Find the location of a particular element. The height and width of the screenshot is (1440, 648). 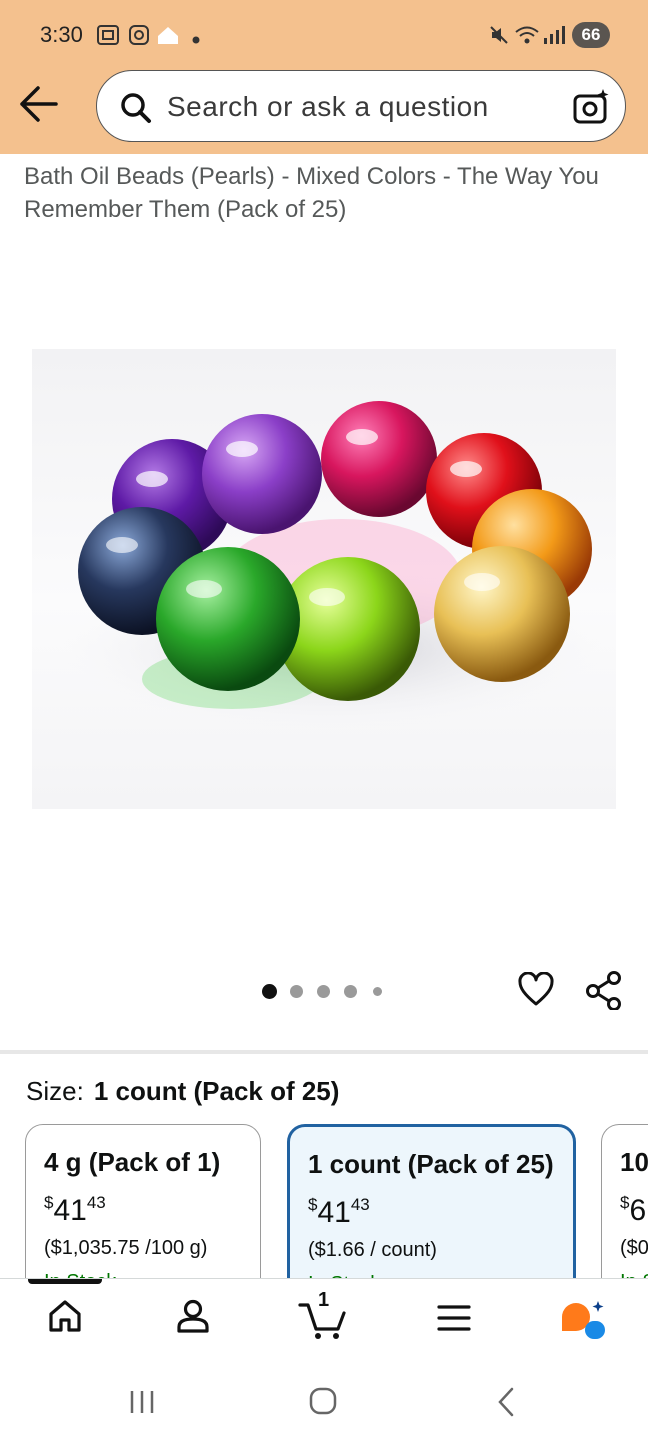

size-option-unit-price: ($0 is located at coordinates (634, 1248).